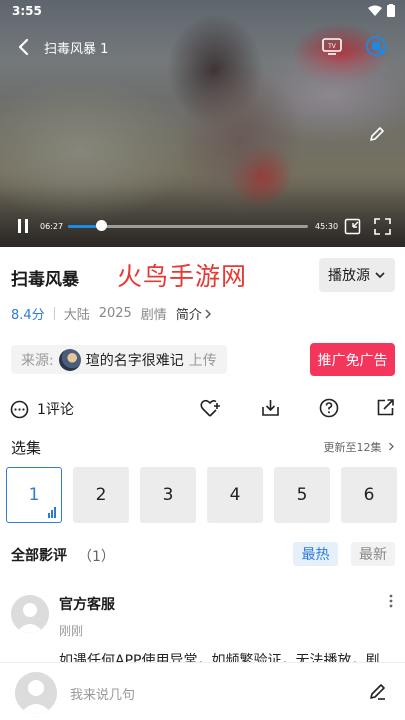 The width and height of the screenshot is (405, 720). I want to click on review-time: 刚刚, so click(71, 631).